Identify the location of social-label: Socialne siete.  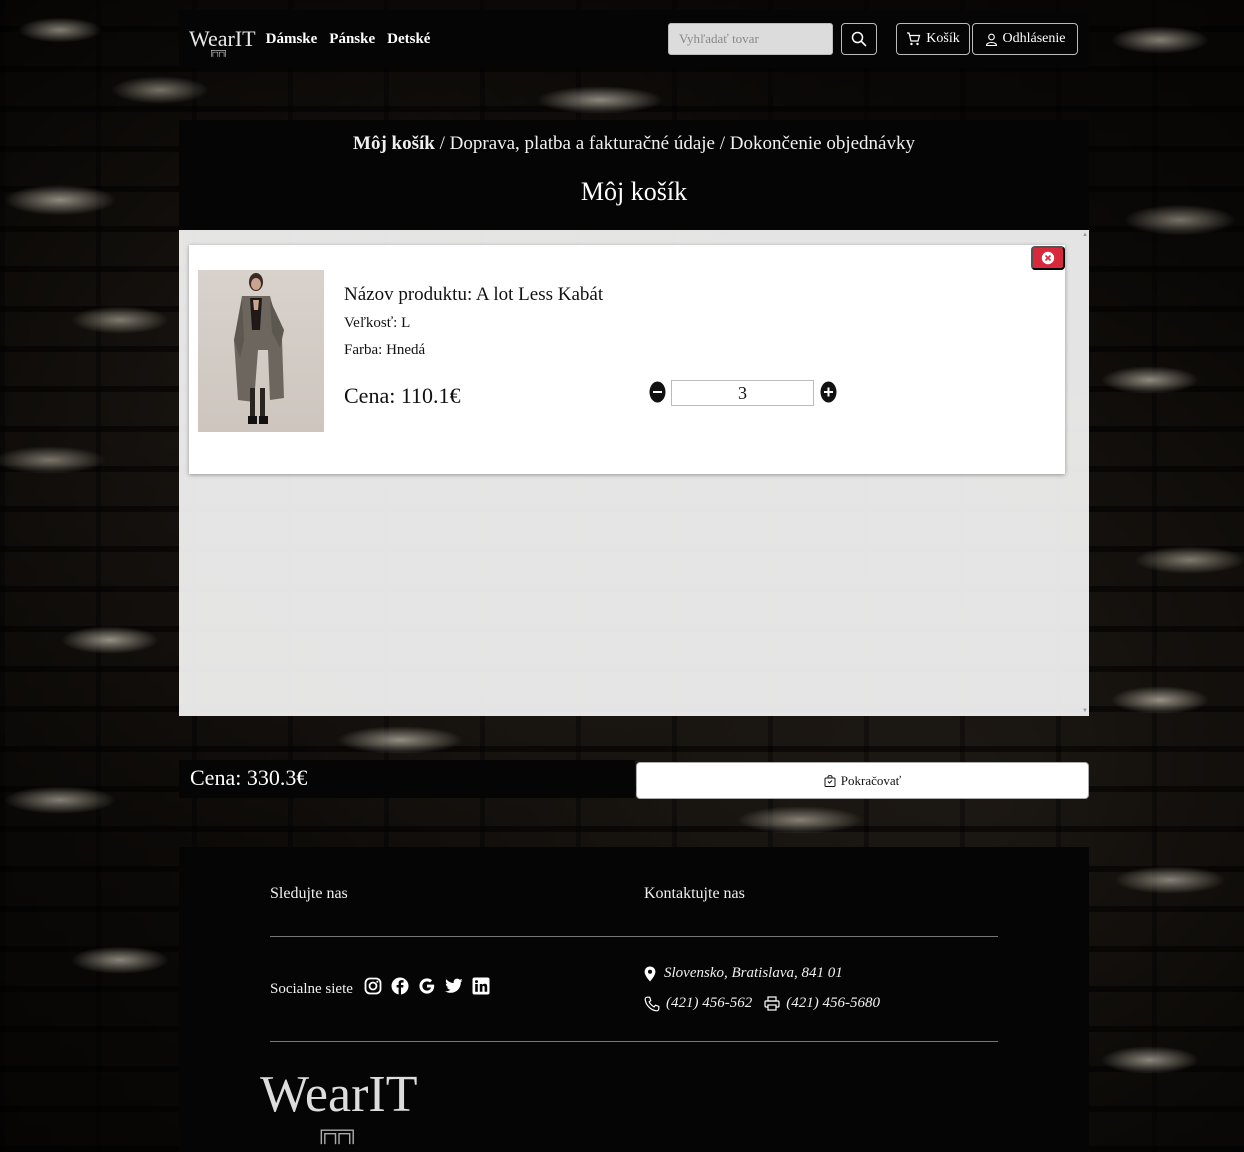
(311, 989).